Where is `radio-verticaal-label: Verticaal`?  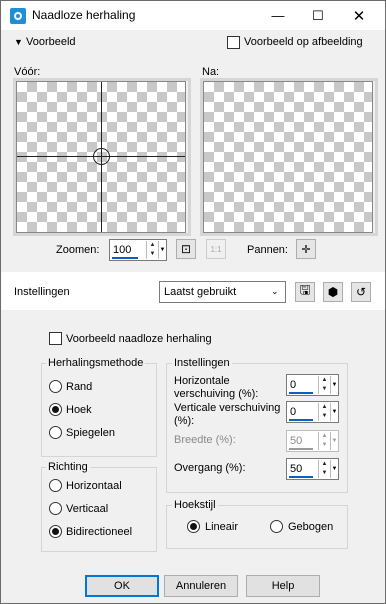 radio-verticaal-label: Verticaal is located at coordinates (87, 509).